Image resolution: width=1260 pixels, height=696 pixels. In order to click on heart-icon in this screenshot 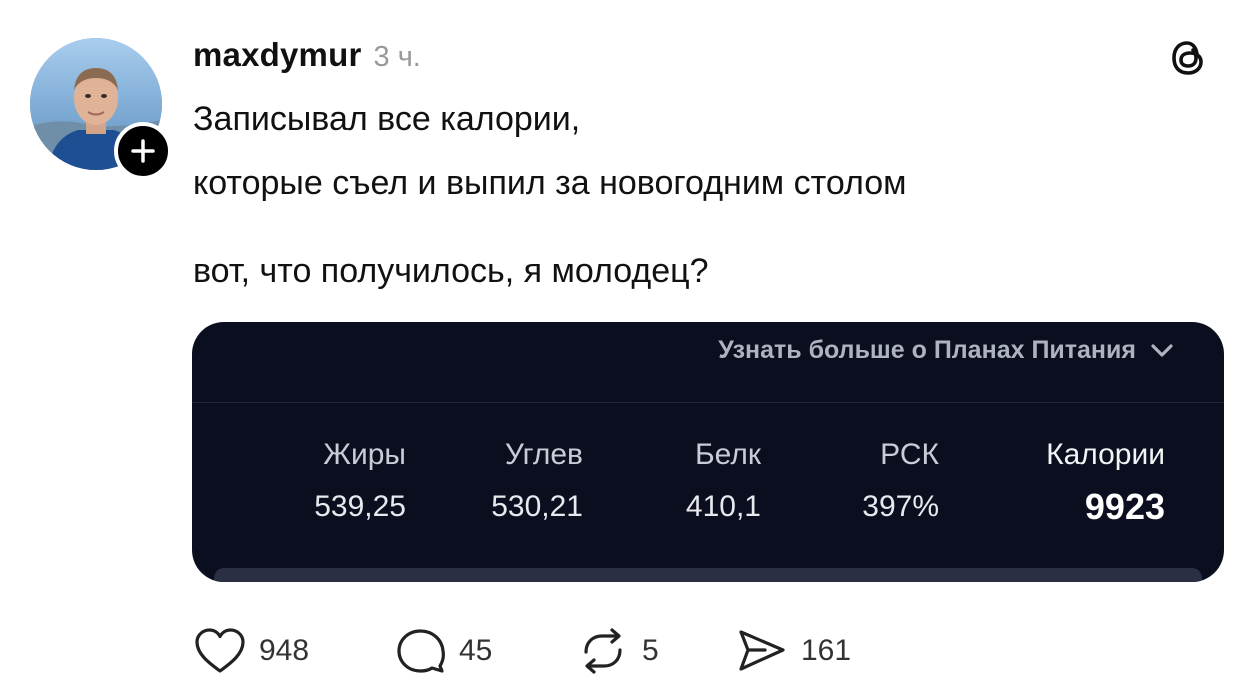, I will do `click(220, 650)`.